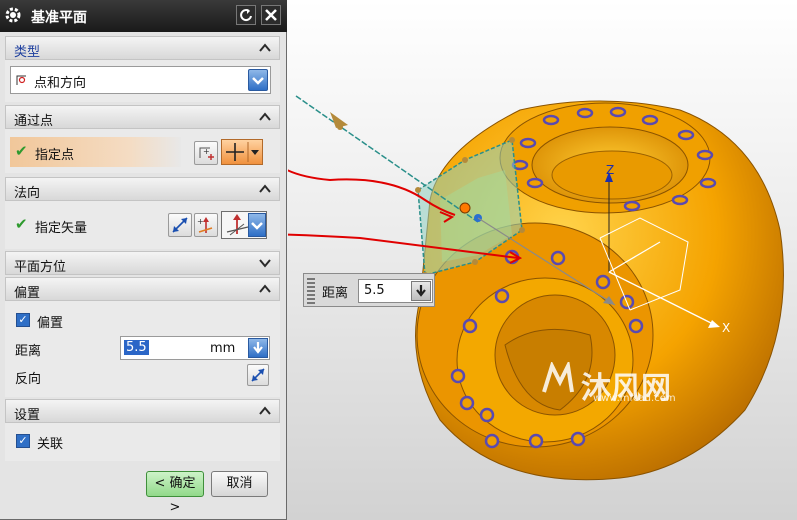  Describe the element at coordinates (610, 170) in the screenshot. I see `z-axis-label: Z` at that location.